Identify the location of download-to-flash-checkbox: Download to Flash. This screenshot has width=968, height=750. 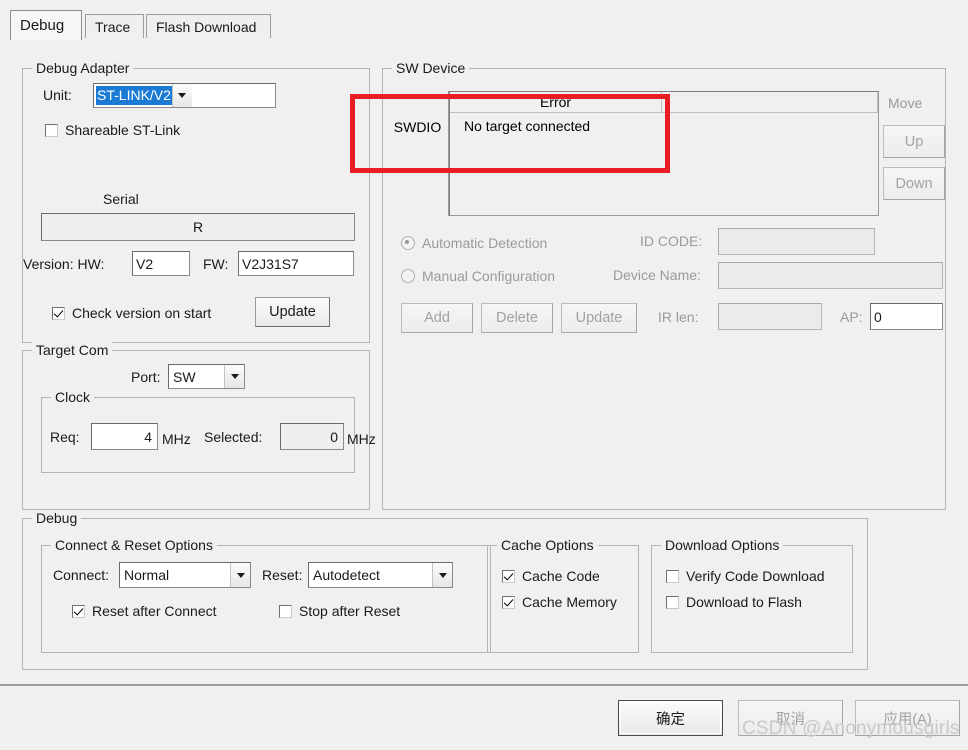
(734, 602).